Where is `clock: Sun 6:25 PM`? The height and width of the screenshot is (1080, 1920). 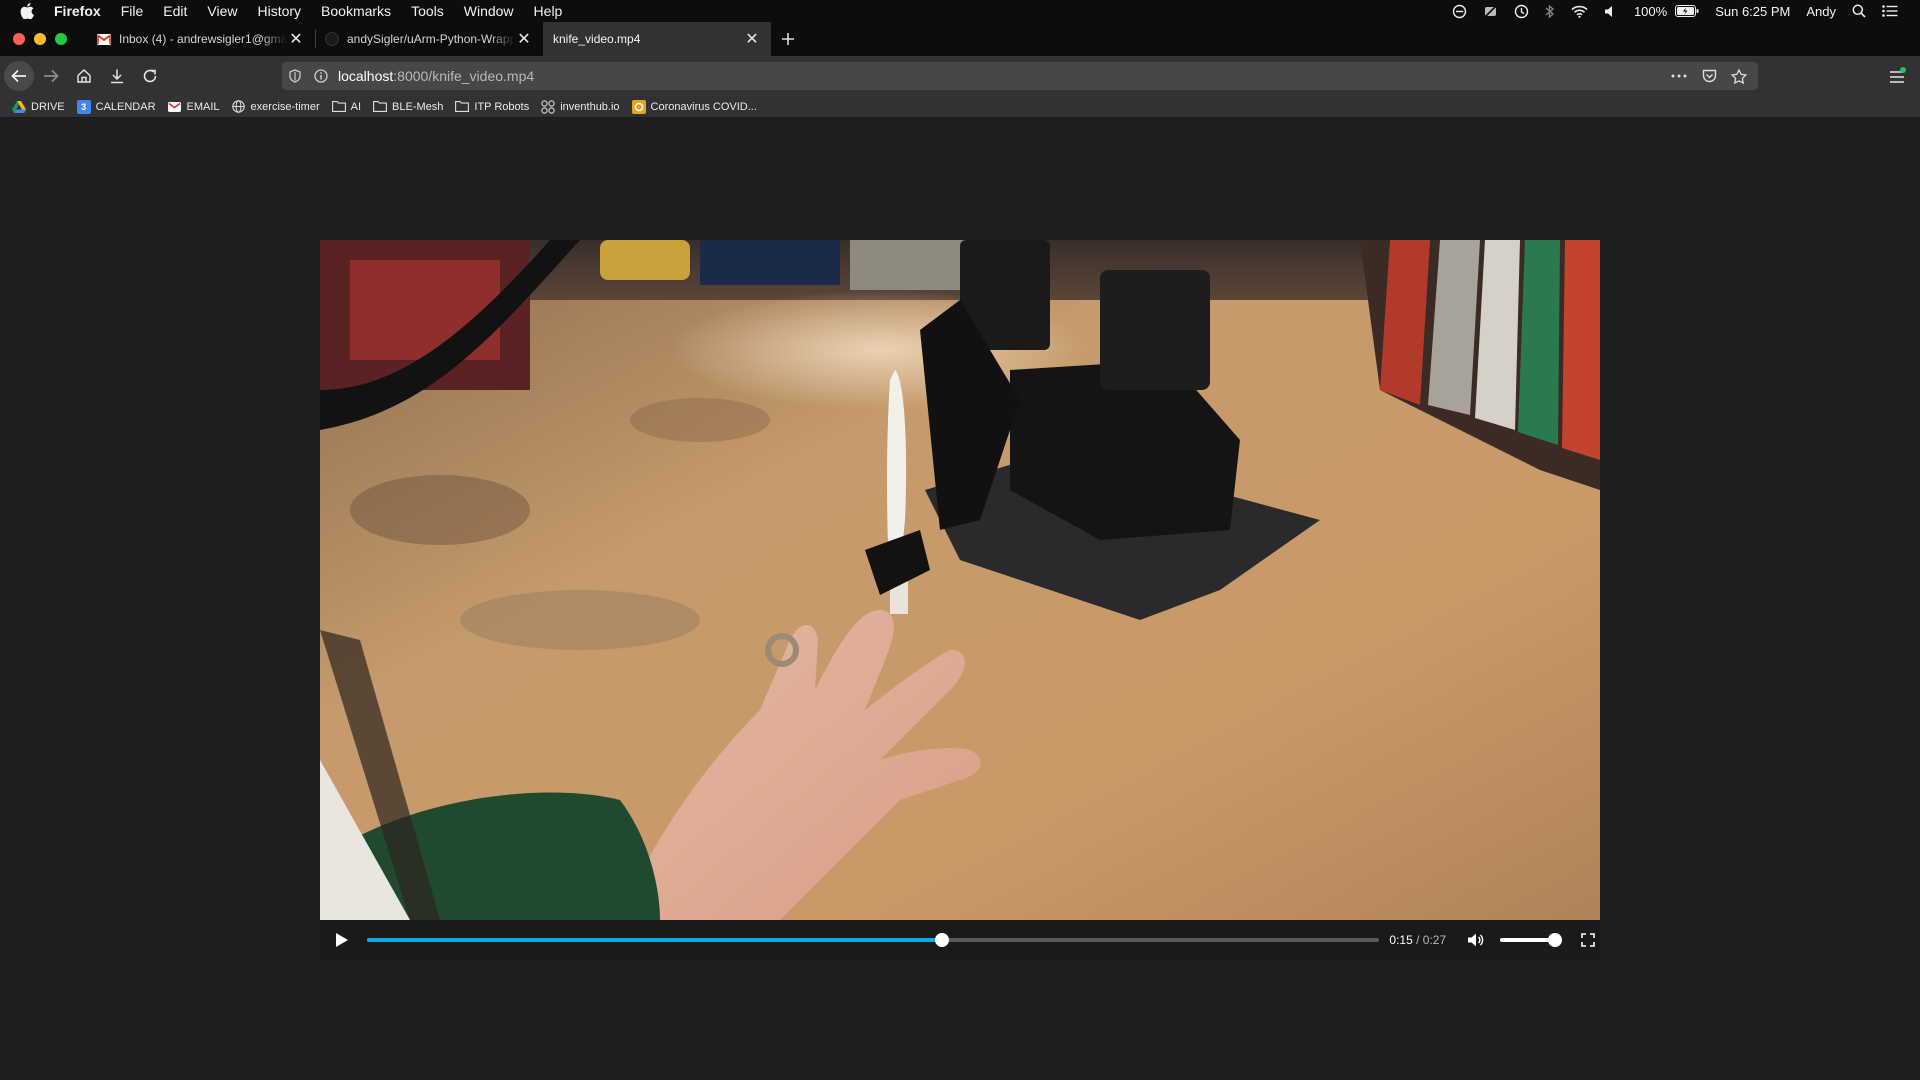 clock: Sun 6:25 PM is located at coordinates (1752, 11).